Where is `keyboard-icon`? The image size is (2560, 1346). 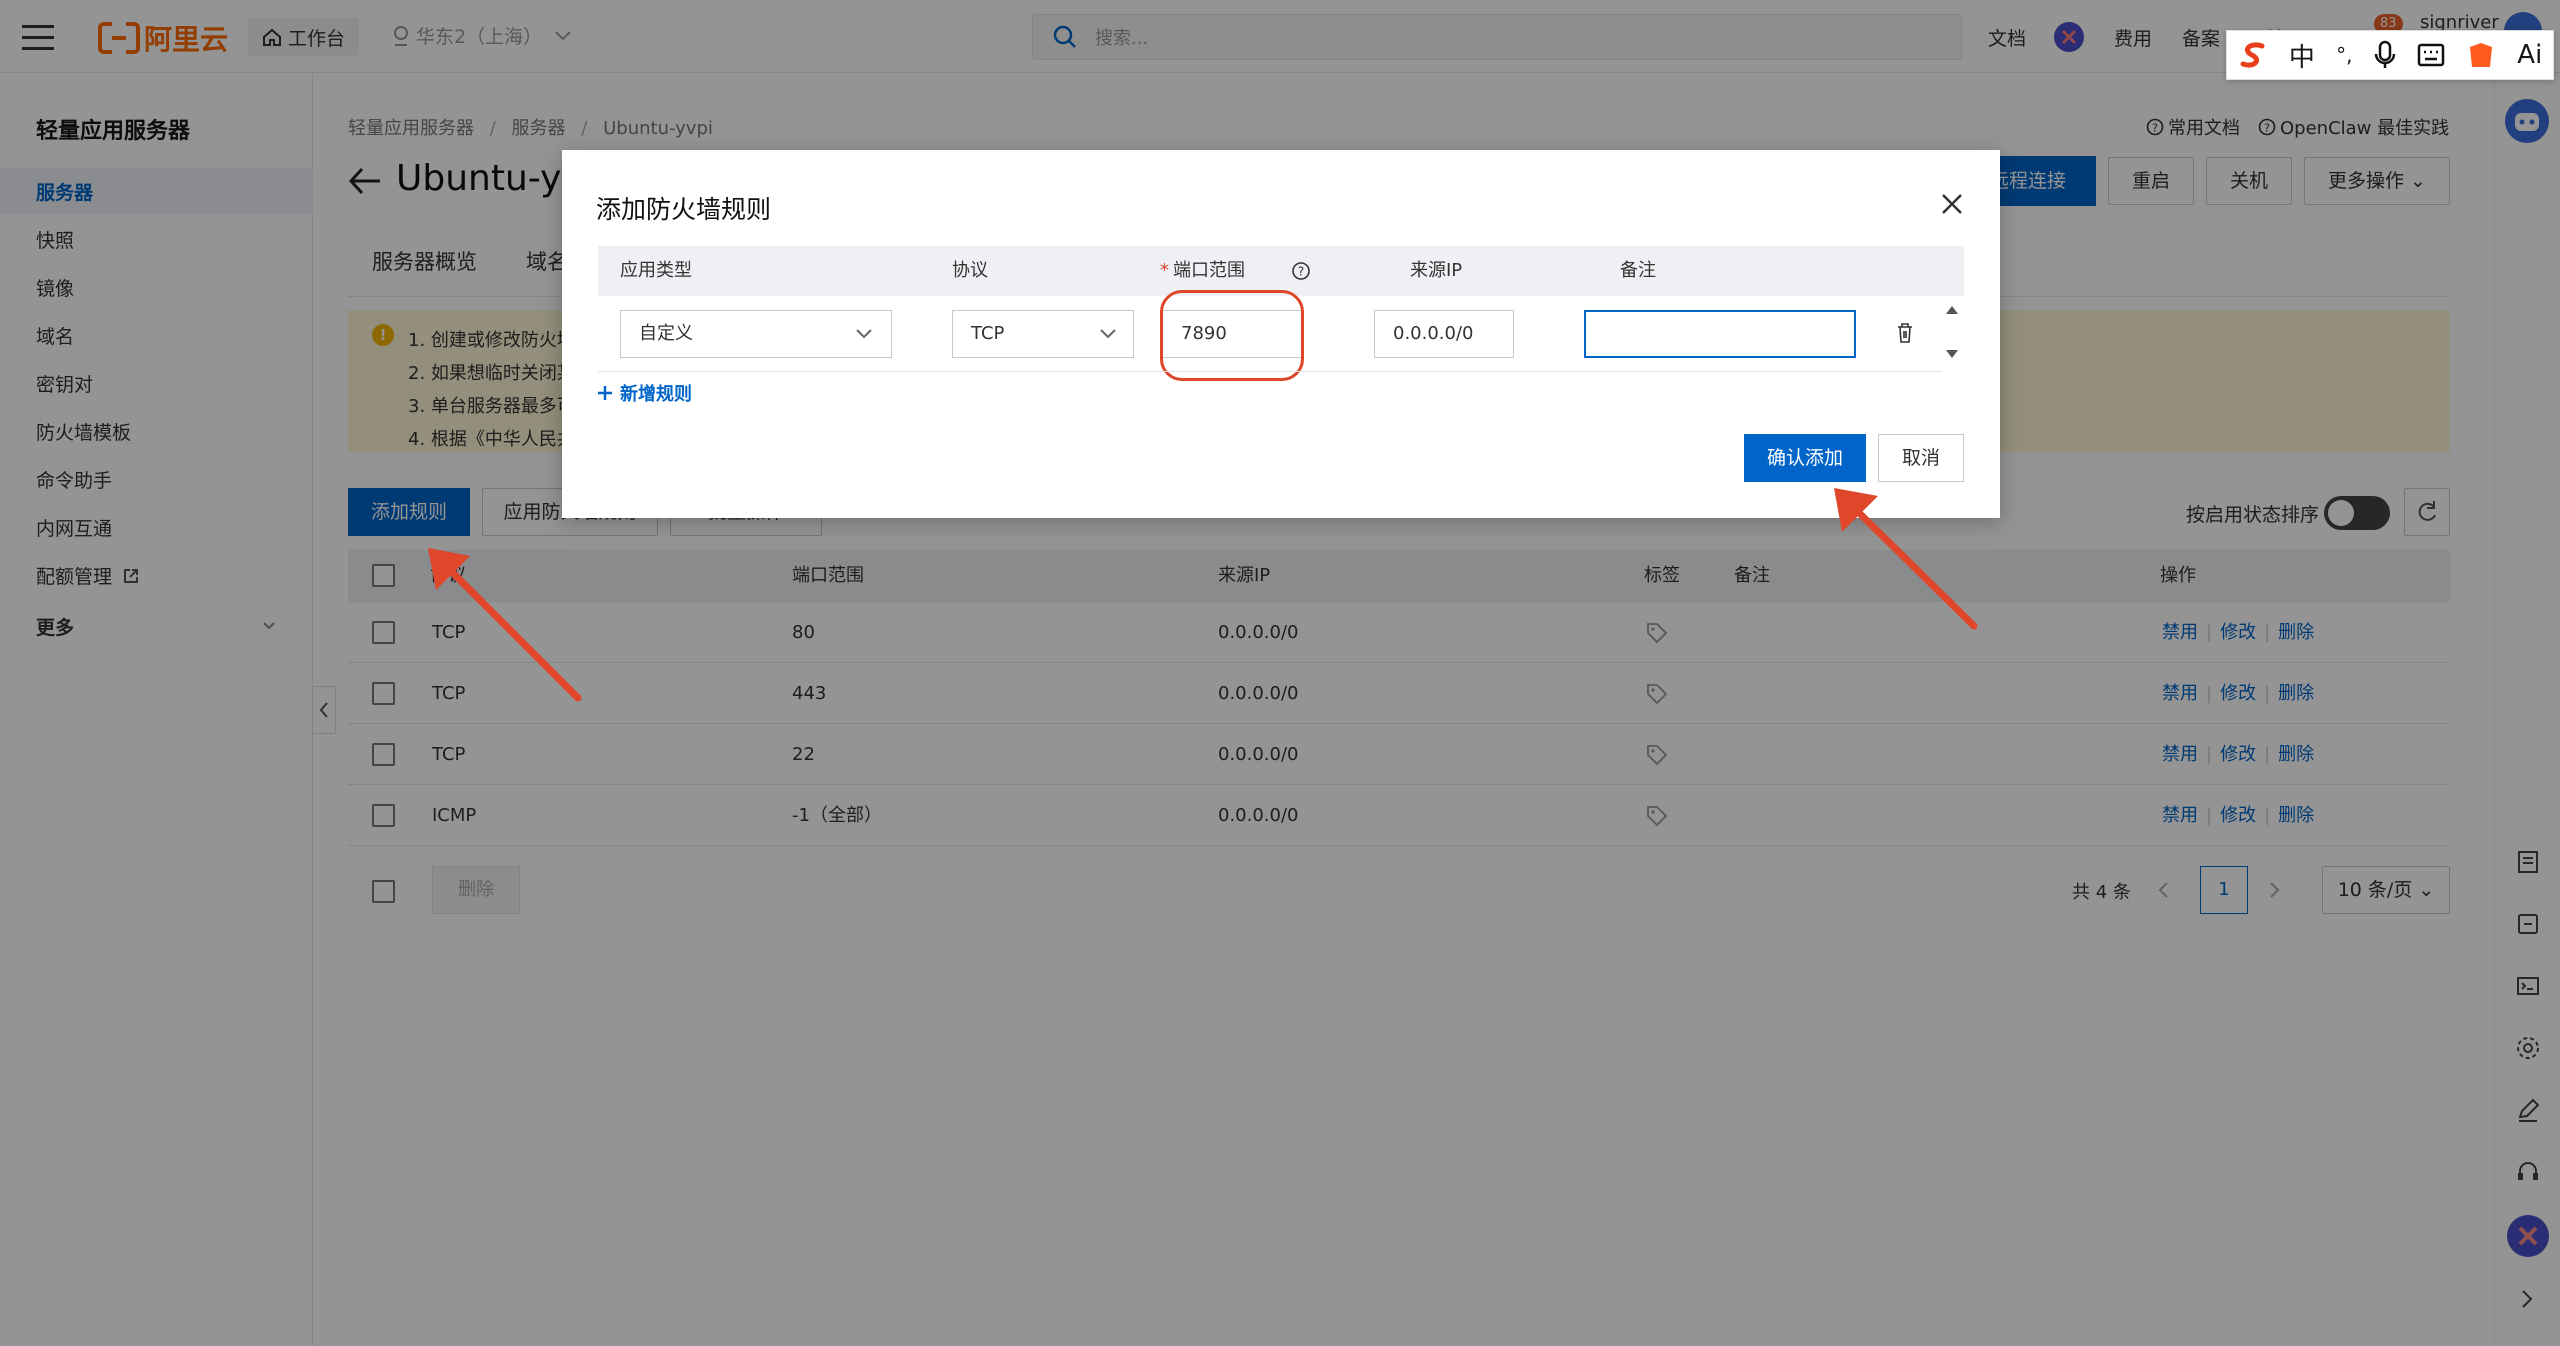 keyboard-icon is located at coordinates (2431, 55).